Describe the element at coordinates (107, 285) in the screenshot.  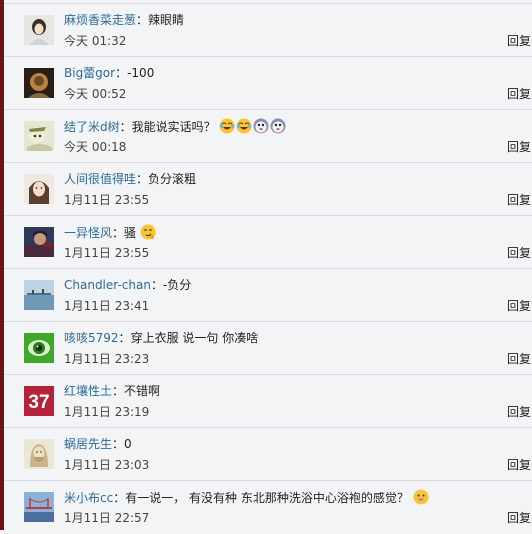
I see `username-link: Chandler-chan` at that location.